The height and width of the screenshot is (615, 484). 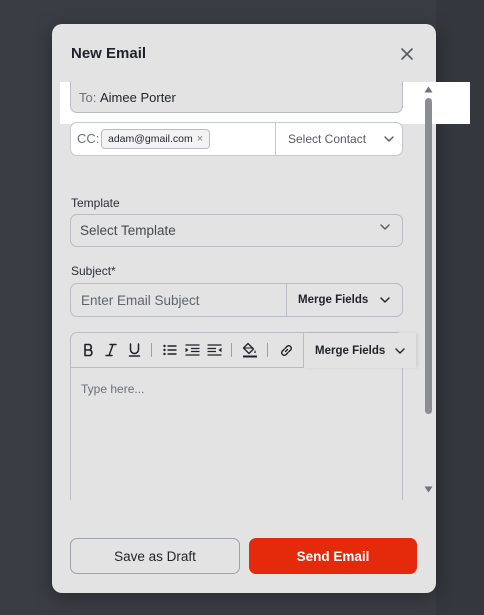 I want to click on select-contact-dropdown: Select Contact, so click(x=339, y=139).